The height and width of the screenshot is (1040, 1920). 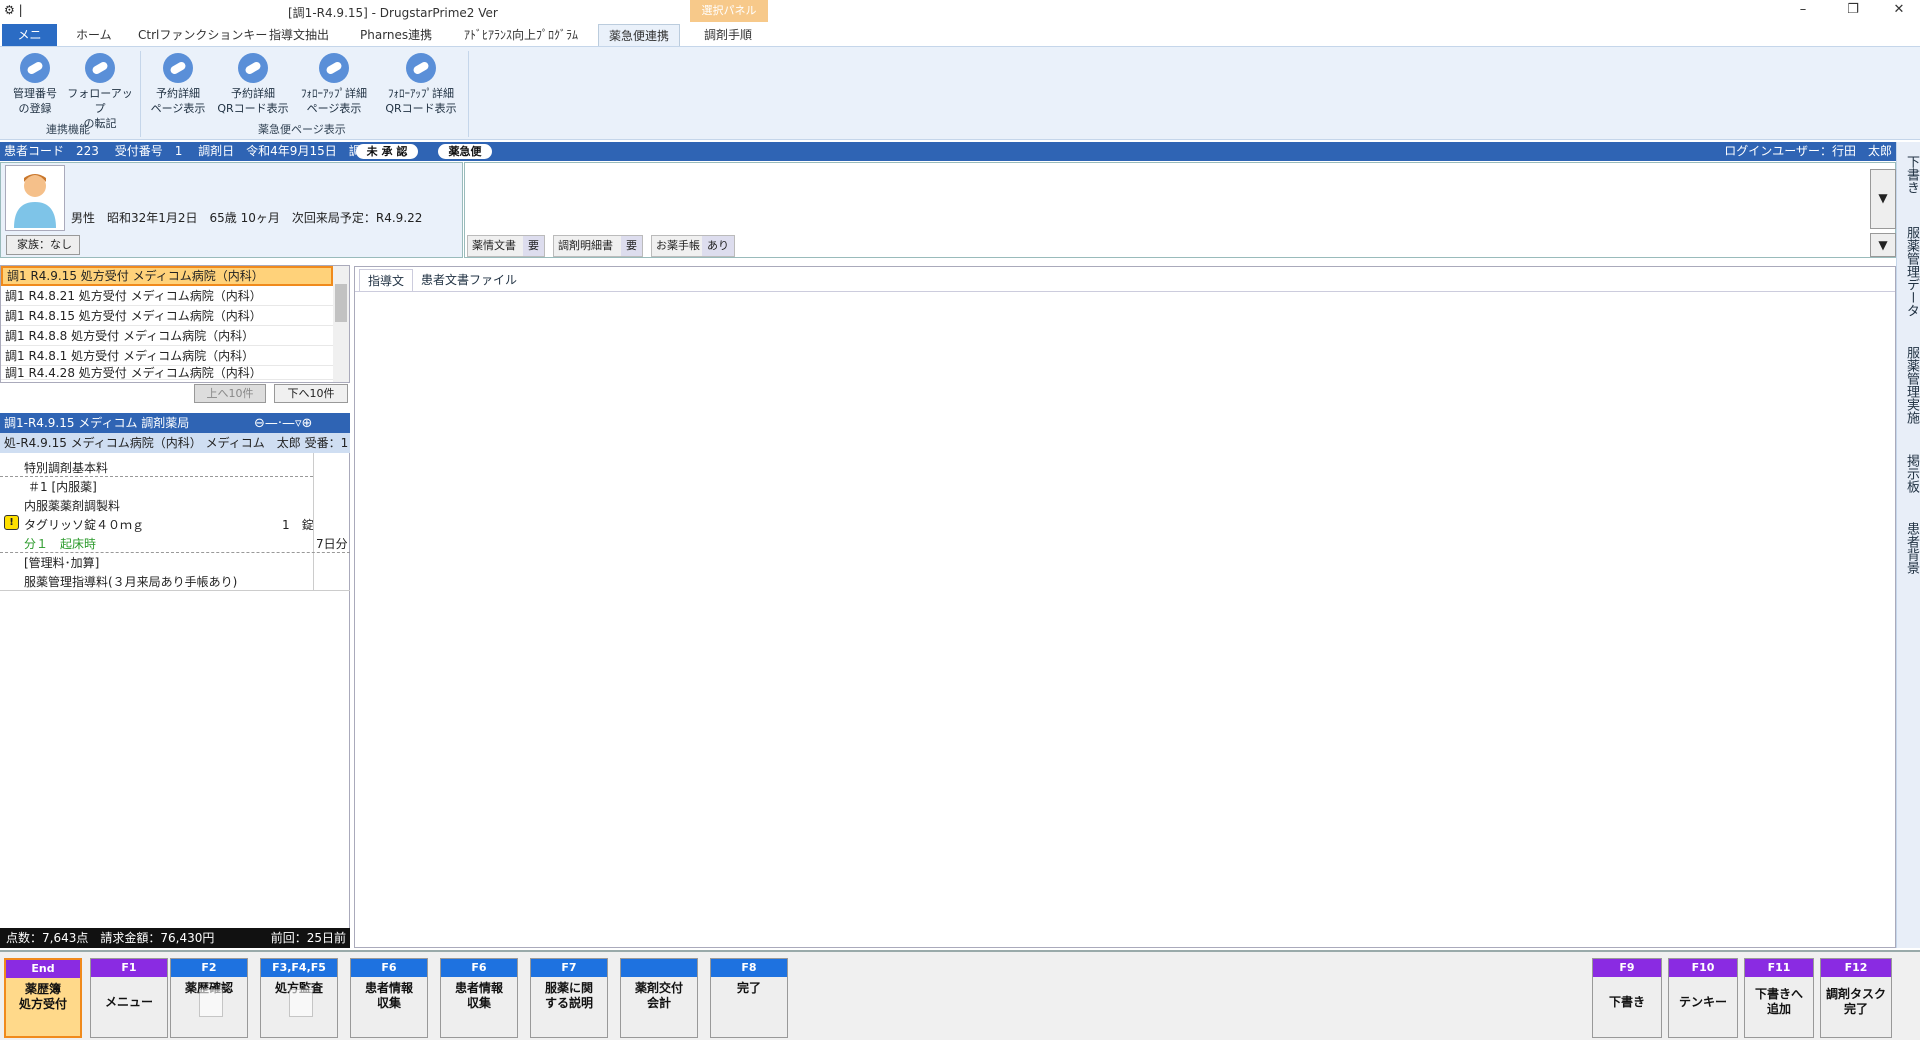 I want to click on list-item: 調1 R4.8.8 処方受付 メディコム病院（内科）, so click(x=167, y=336).